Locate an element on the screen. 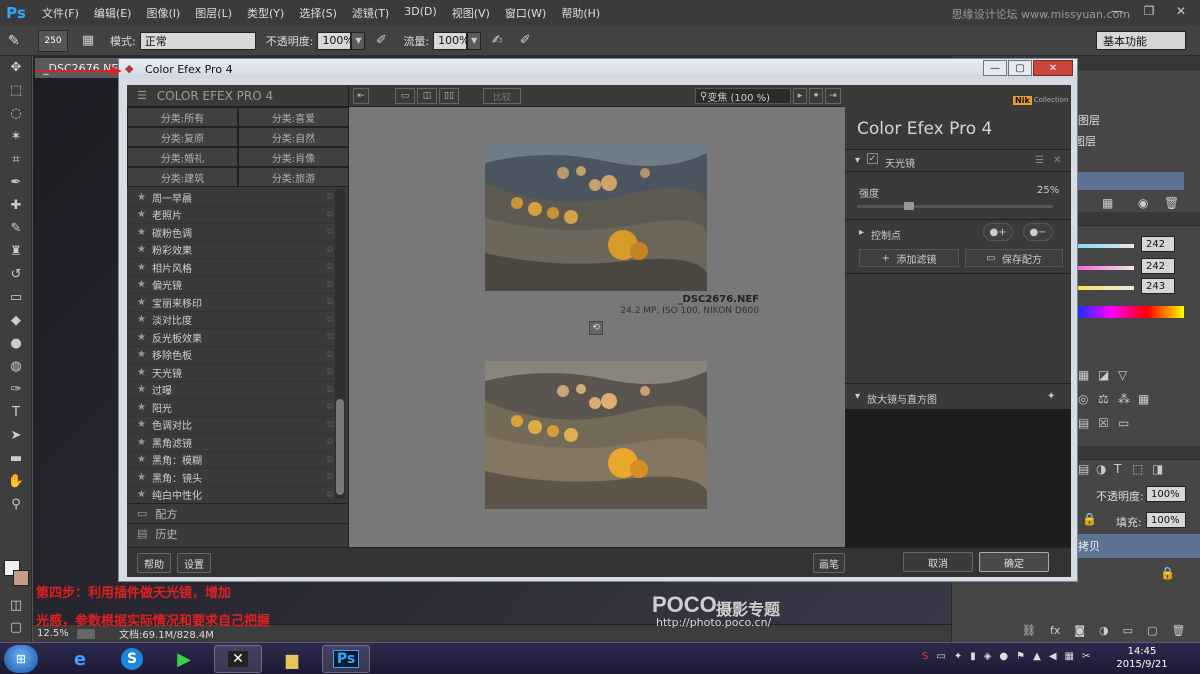 The image size is (1200, 674). menu-type: 类型(Y) is located at coordinates (265, 13).